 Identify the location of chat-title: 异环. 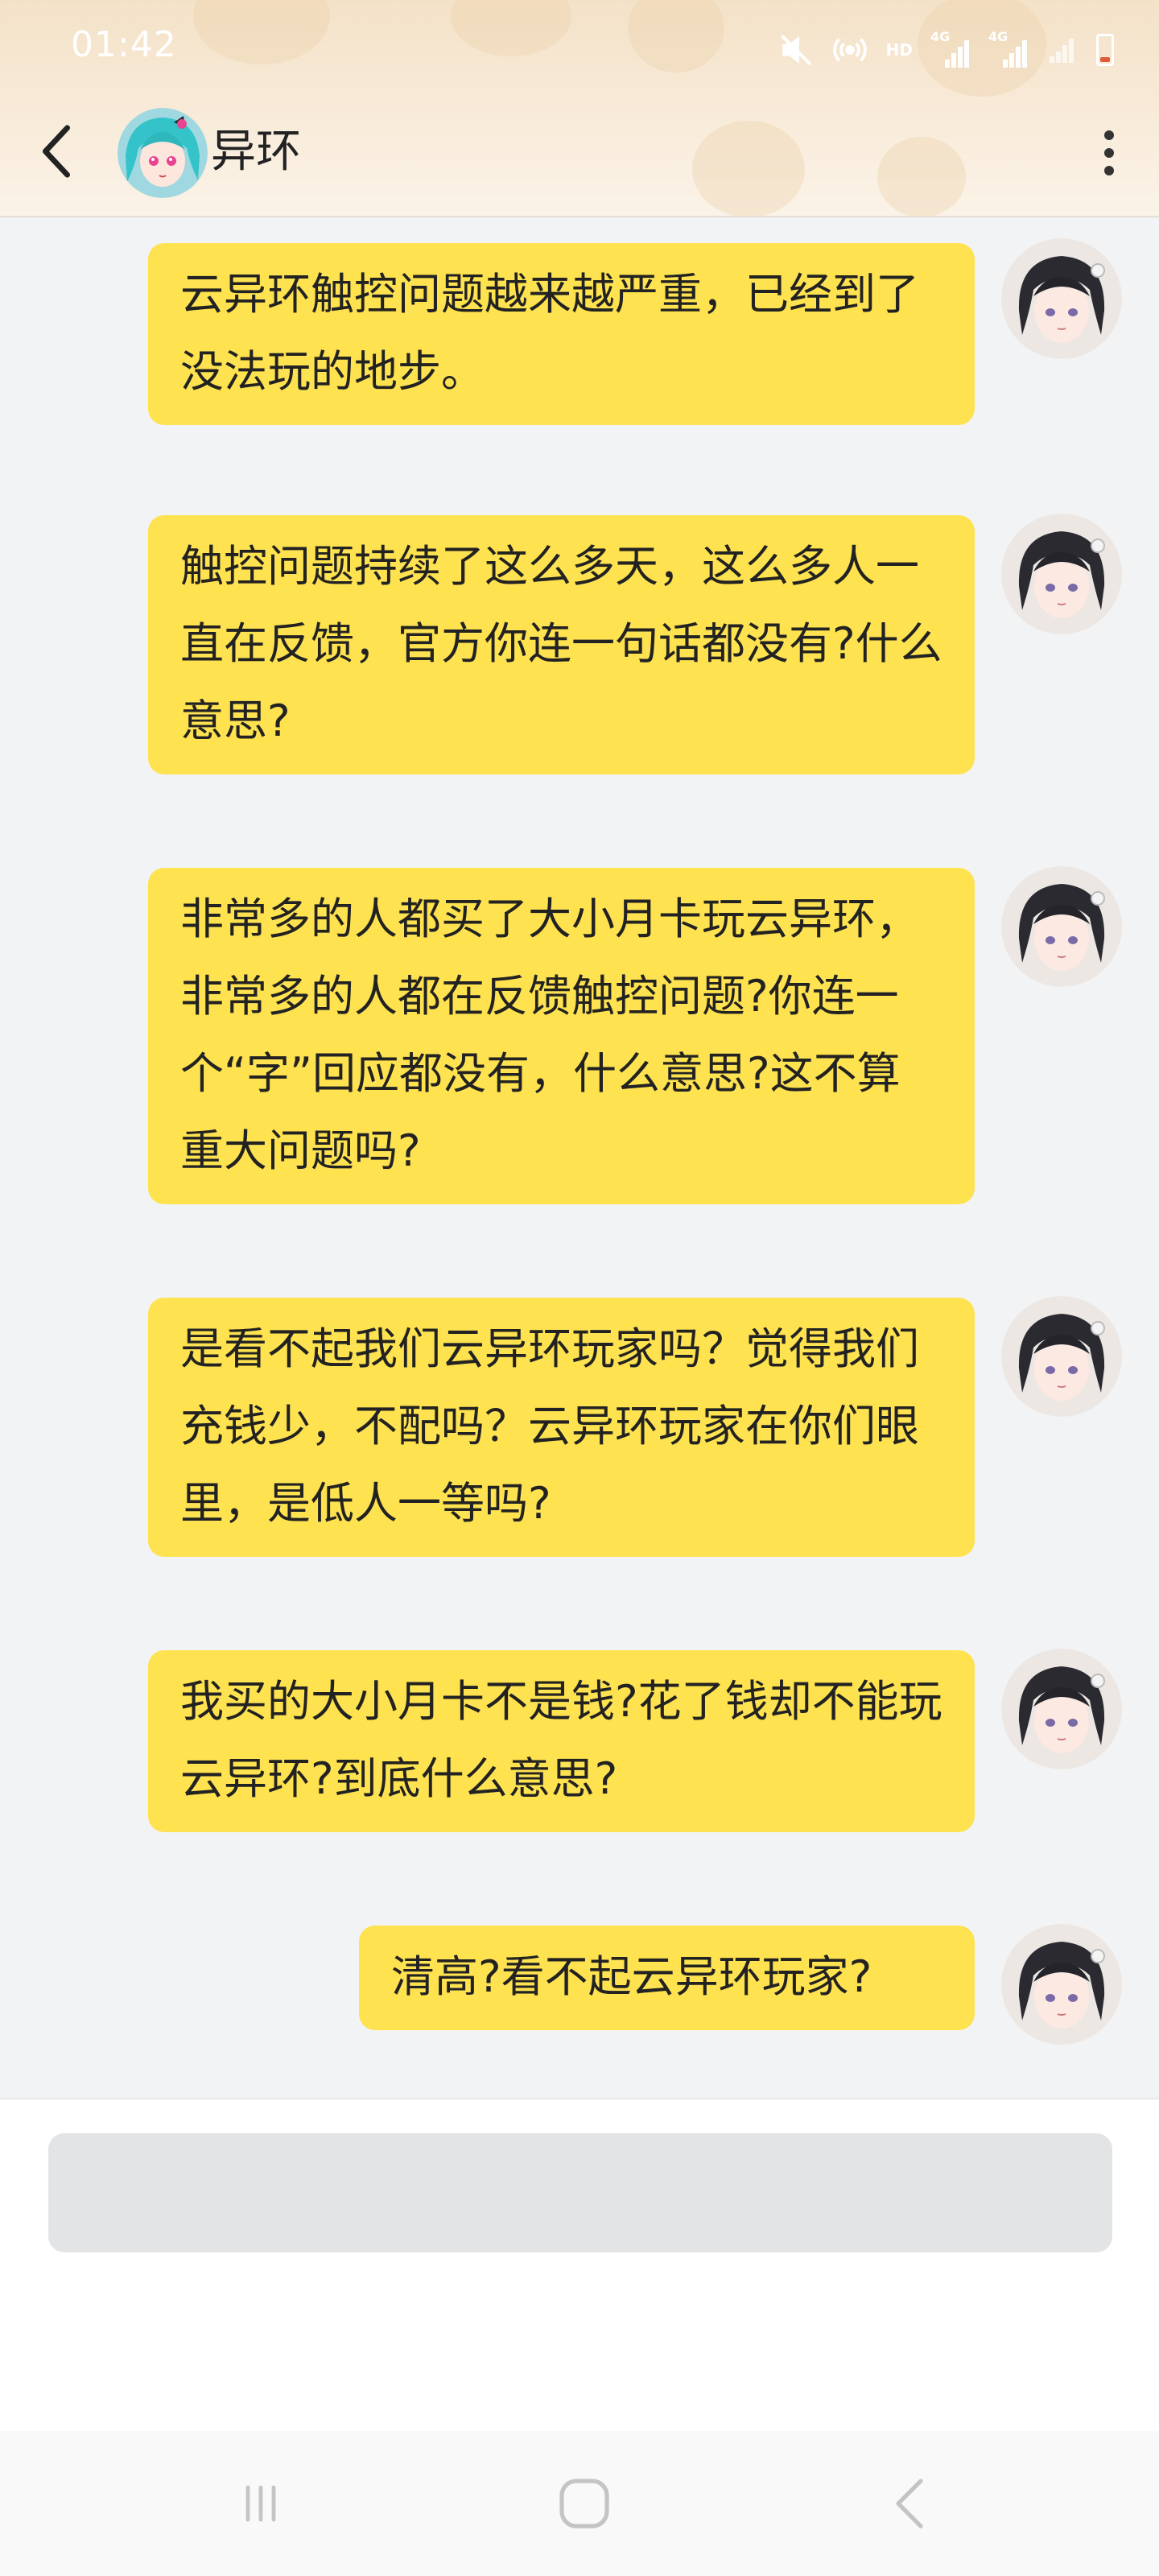
(256, 152).